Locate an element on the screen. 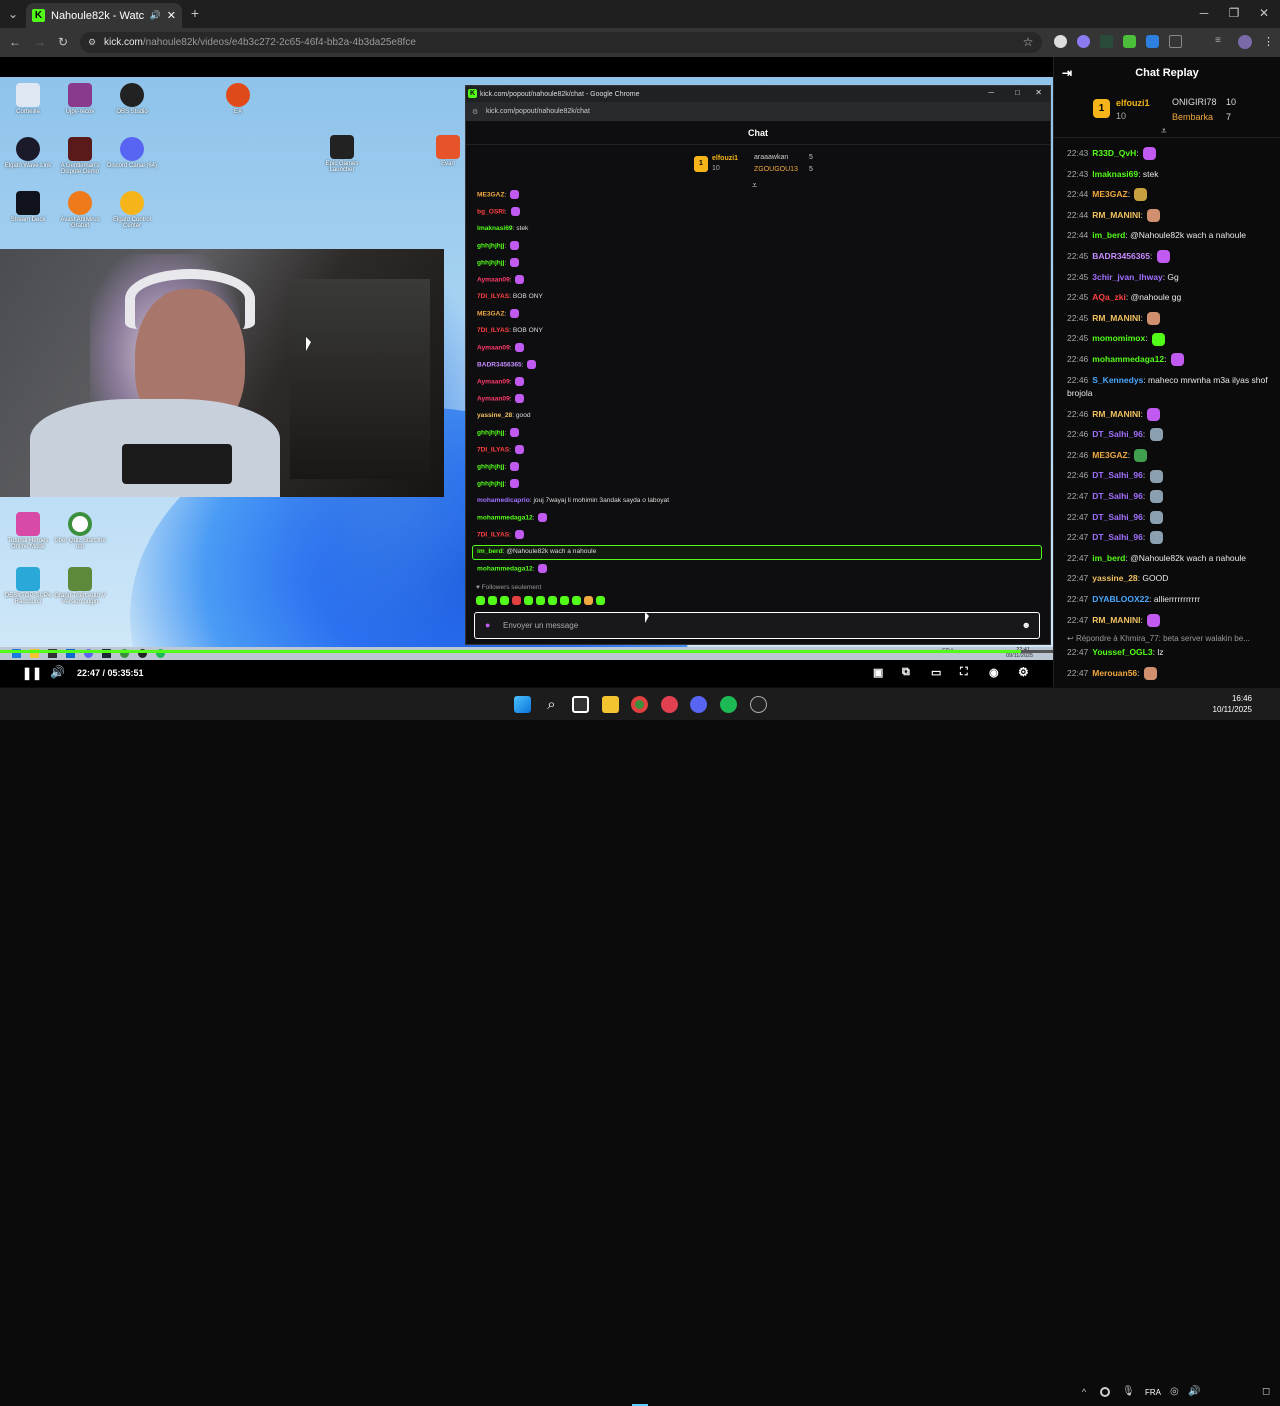 The width and height of the screenshot is (1280, 1406). desktop-icon-avast: Avast Antivirus Gratuit is located at coordinates (80, 210).